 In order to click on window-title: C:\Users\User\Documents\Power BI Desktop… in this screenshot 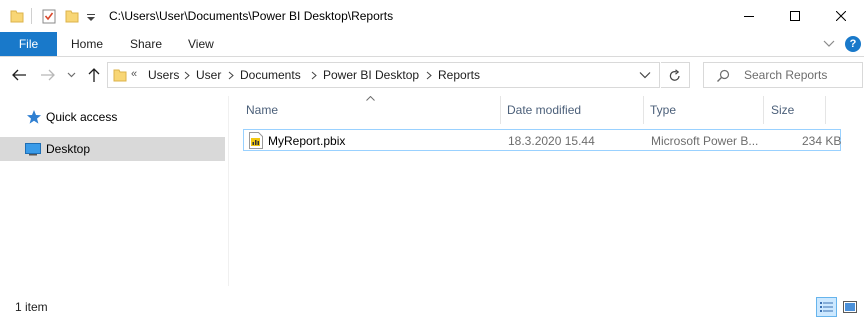, I will do `click(251, 16)`.